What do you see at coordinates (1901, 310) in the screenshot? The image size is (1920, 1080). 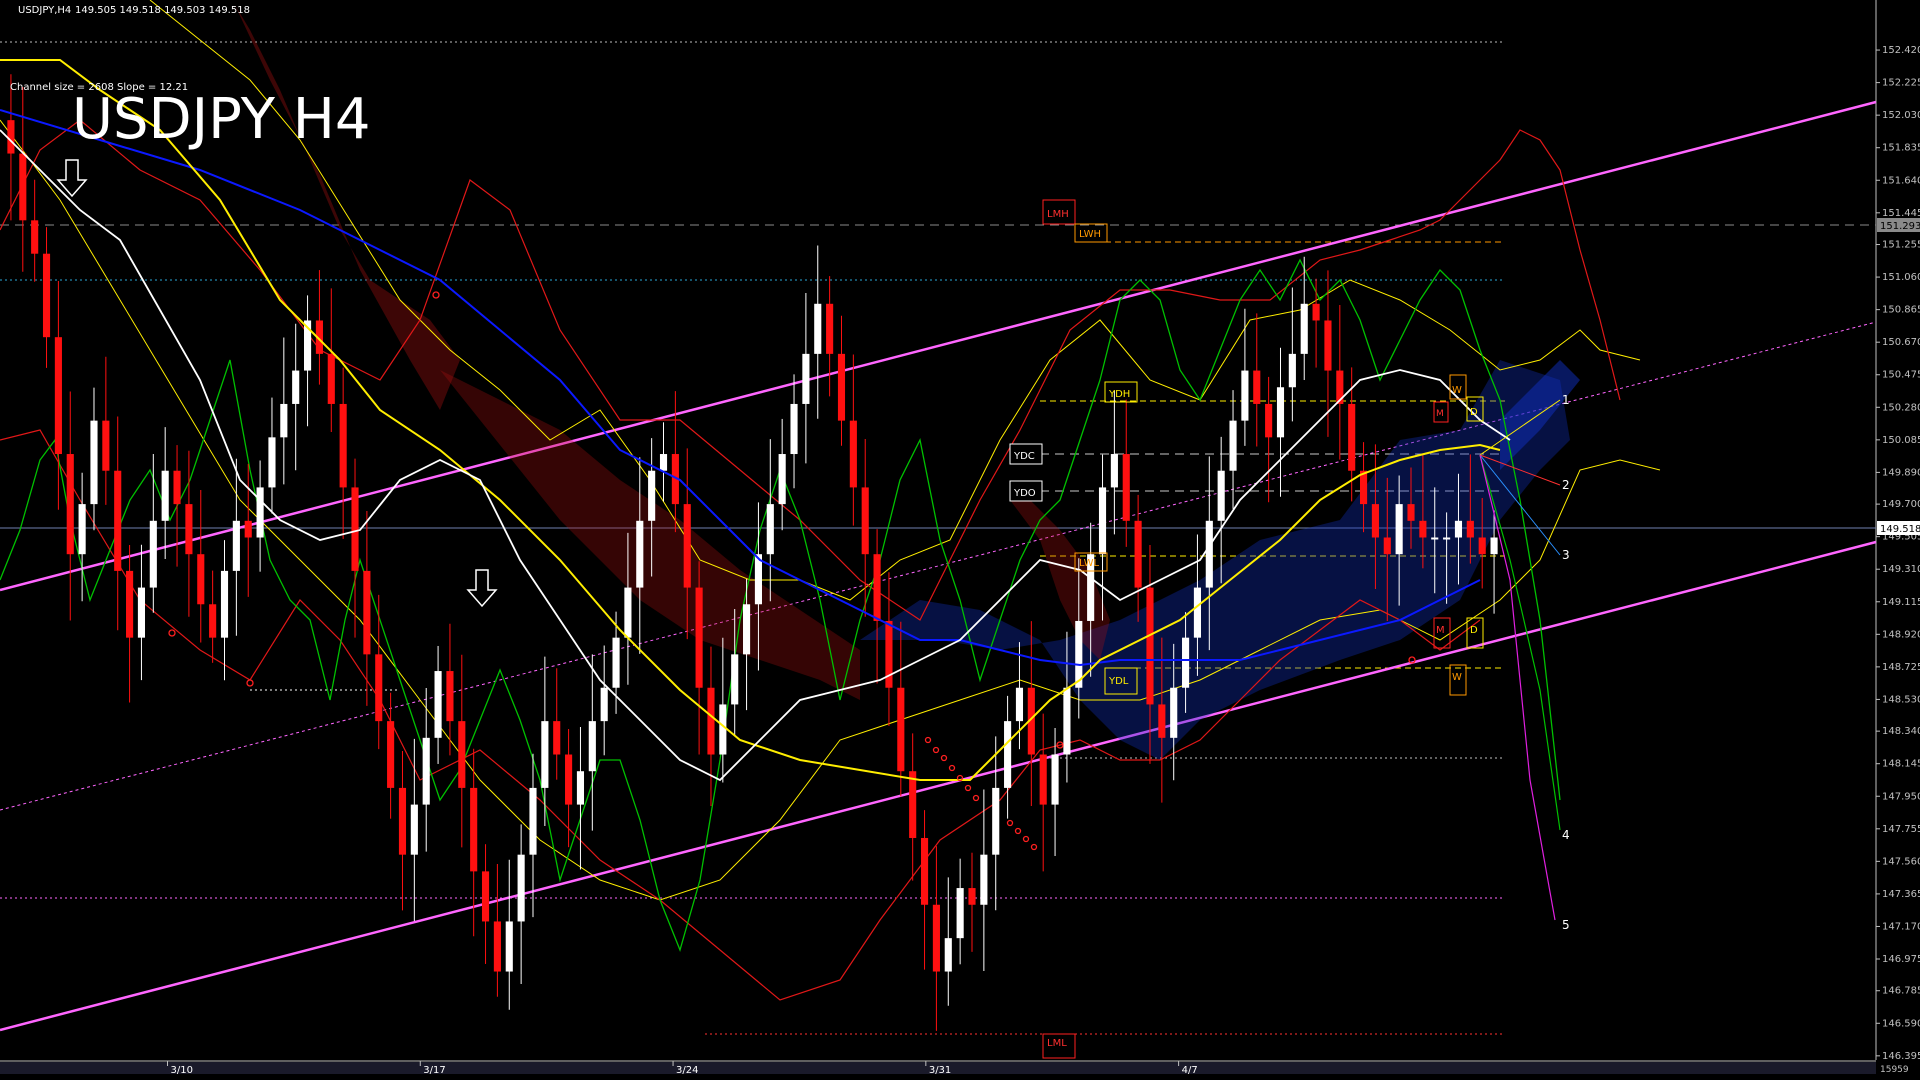 I see `price-tick-label: 150.865` at bounding box center [1901, 310].